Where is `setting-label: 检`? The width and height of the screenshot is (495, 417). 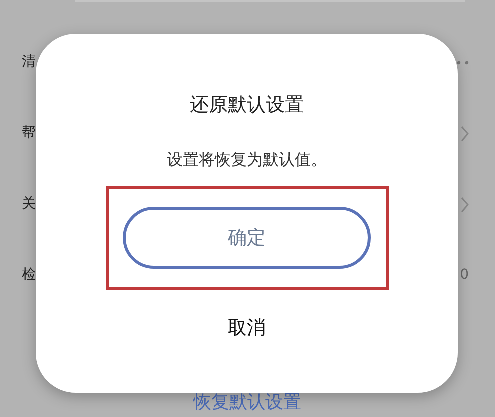 setting-label: 检 is located at coordinates (29, 275).